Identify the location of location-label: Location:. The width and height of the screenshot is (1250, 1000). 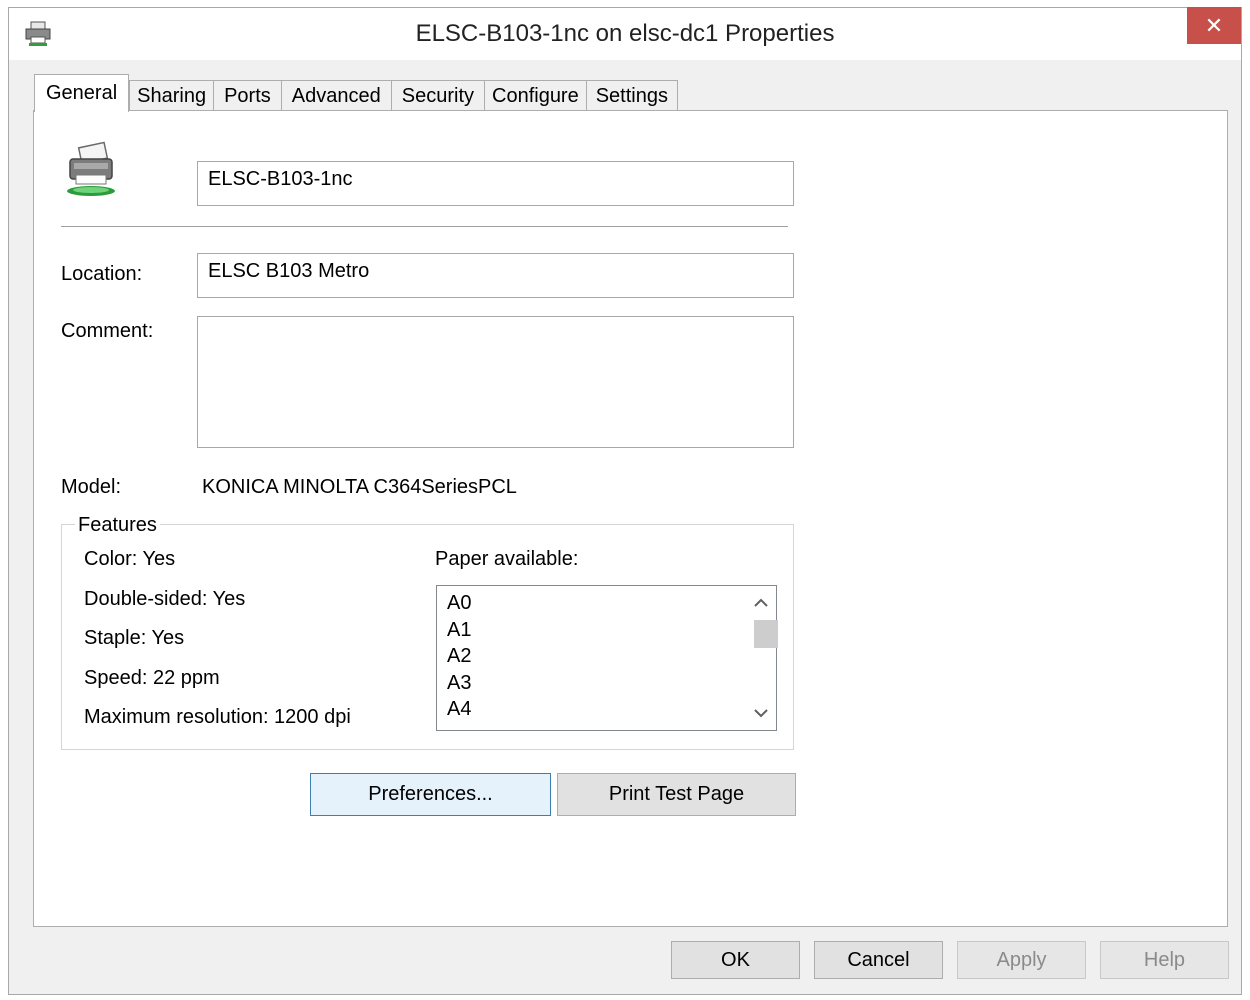
(102, 274).